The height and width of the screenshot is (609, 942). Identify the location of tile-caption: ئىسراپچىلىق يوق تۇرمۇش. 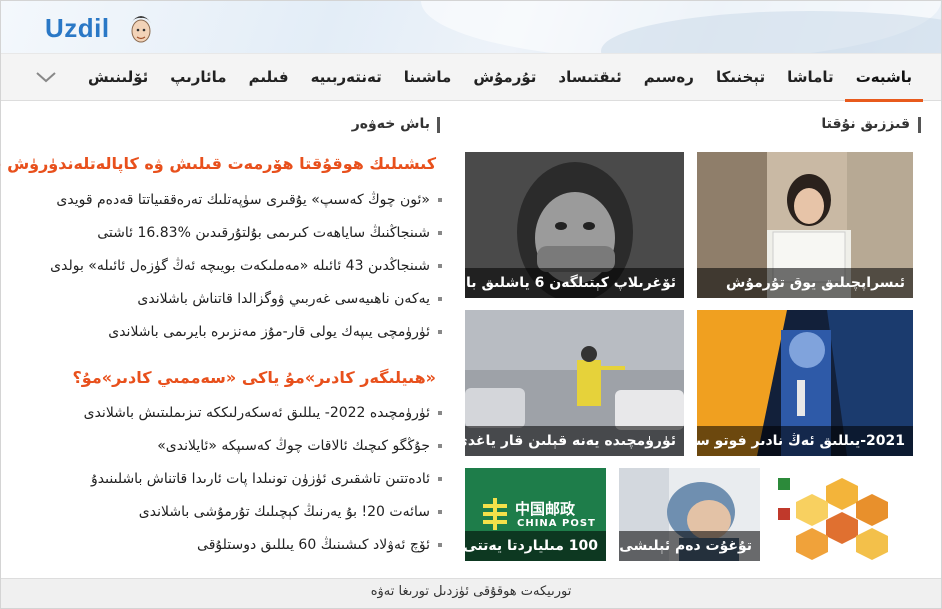
(805, 283).